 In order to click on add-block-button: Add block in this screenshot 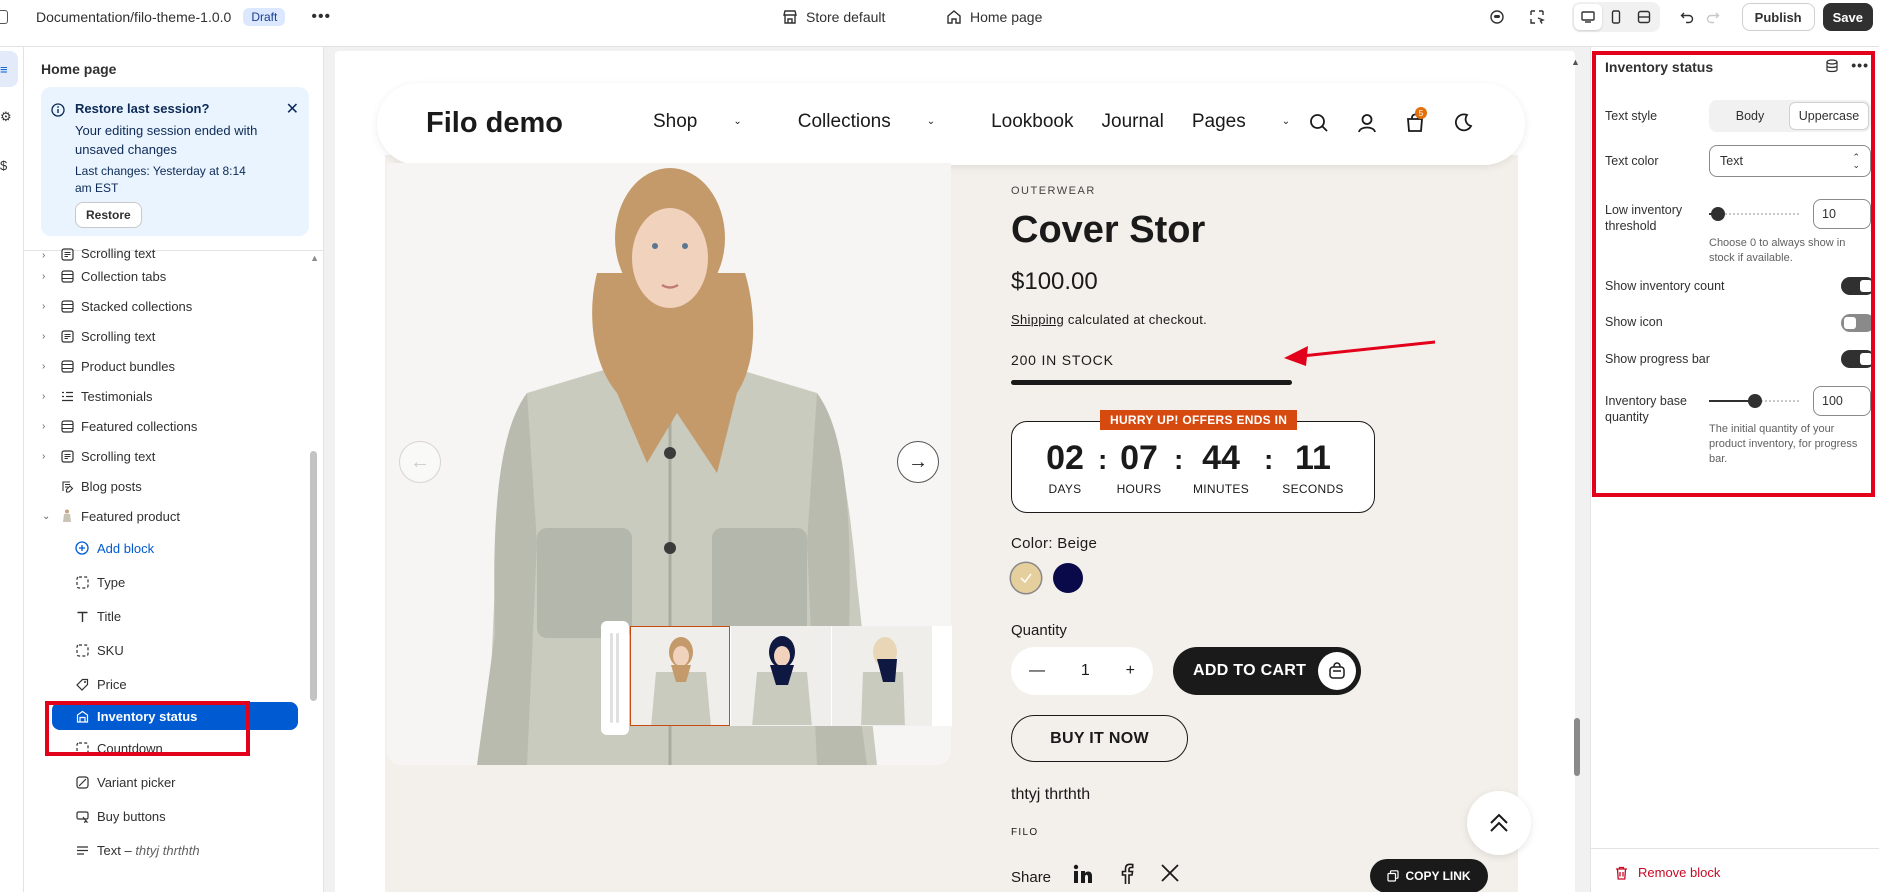, I will do `click(169, 548)`.